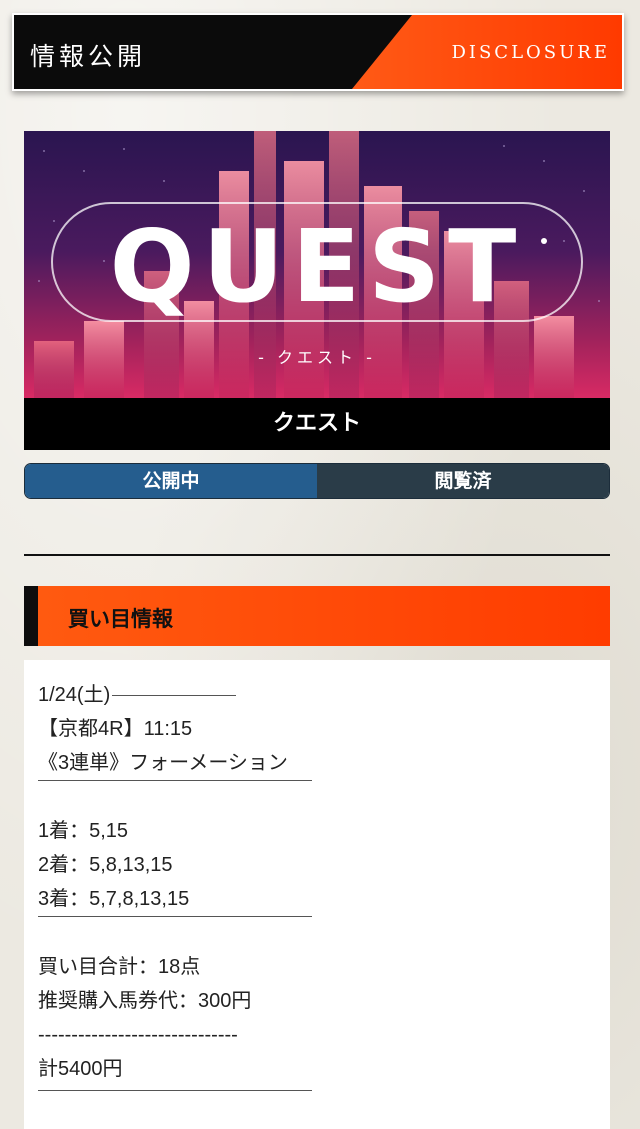 This screenshot has width=640, height=1129. What do you see at coordinates (120, 618) in the screenshot?
I see `section-title: 買い目情報` at bounding box center [120, 618].